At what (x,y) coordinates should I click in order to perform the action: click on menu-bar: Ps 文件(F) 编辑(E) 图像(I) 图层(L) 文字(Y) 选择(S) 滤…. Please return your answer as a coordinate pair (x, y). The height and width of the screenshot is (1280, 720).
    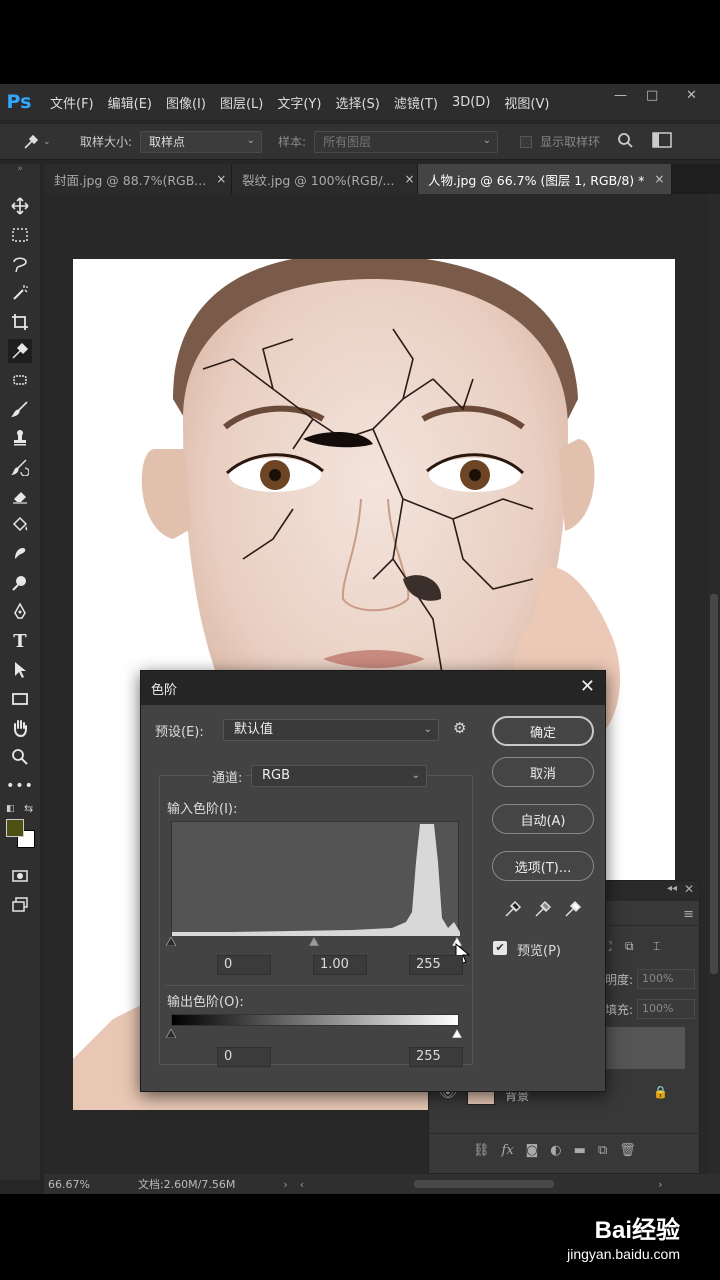
    Looking at the image, I should click on (360, 102).